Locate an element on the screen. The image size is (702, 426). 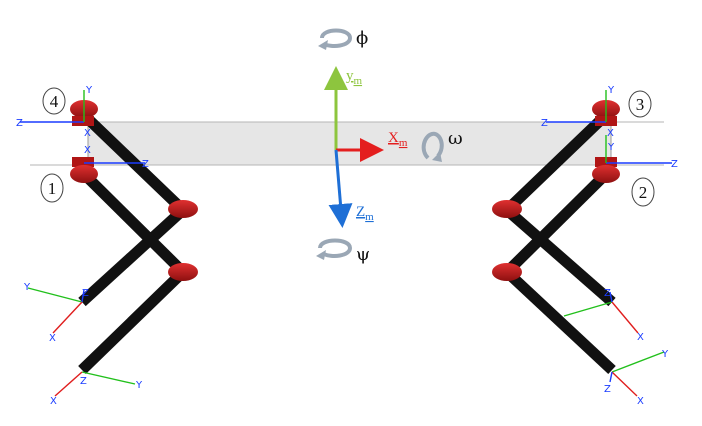
leg-number-3: 3 is located at coordinates (640, 104).